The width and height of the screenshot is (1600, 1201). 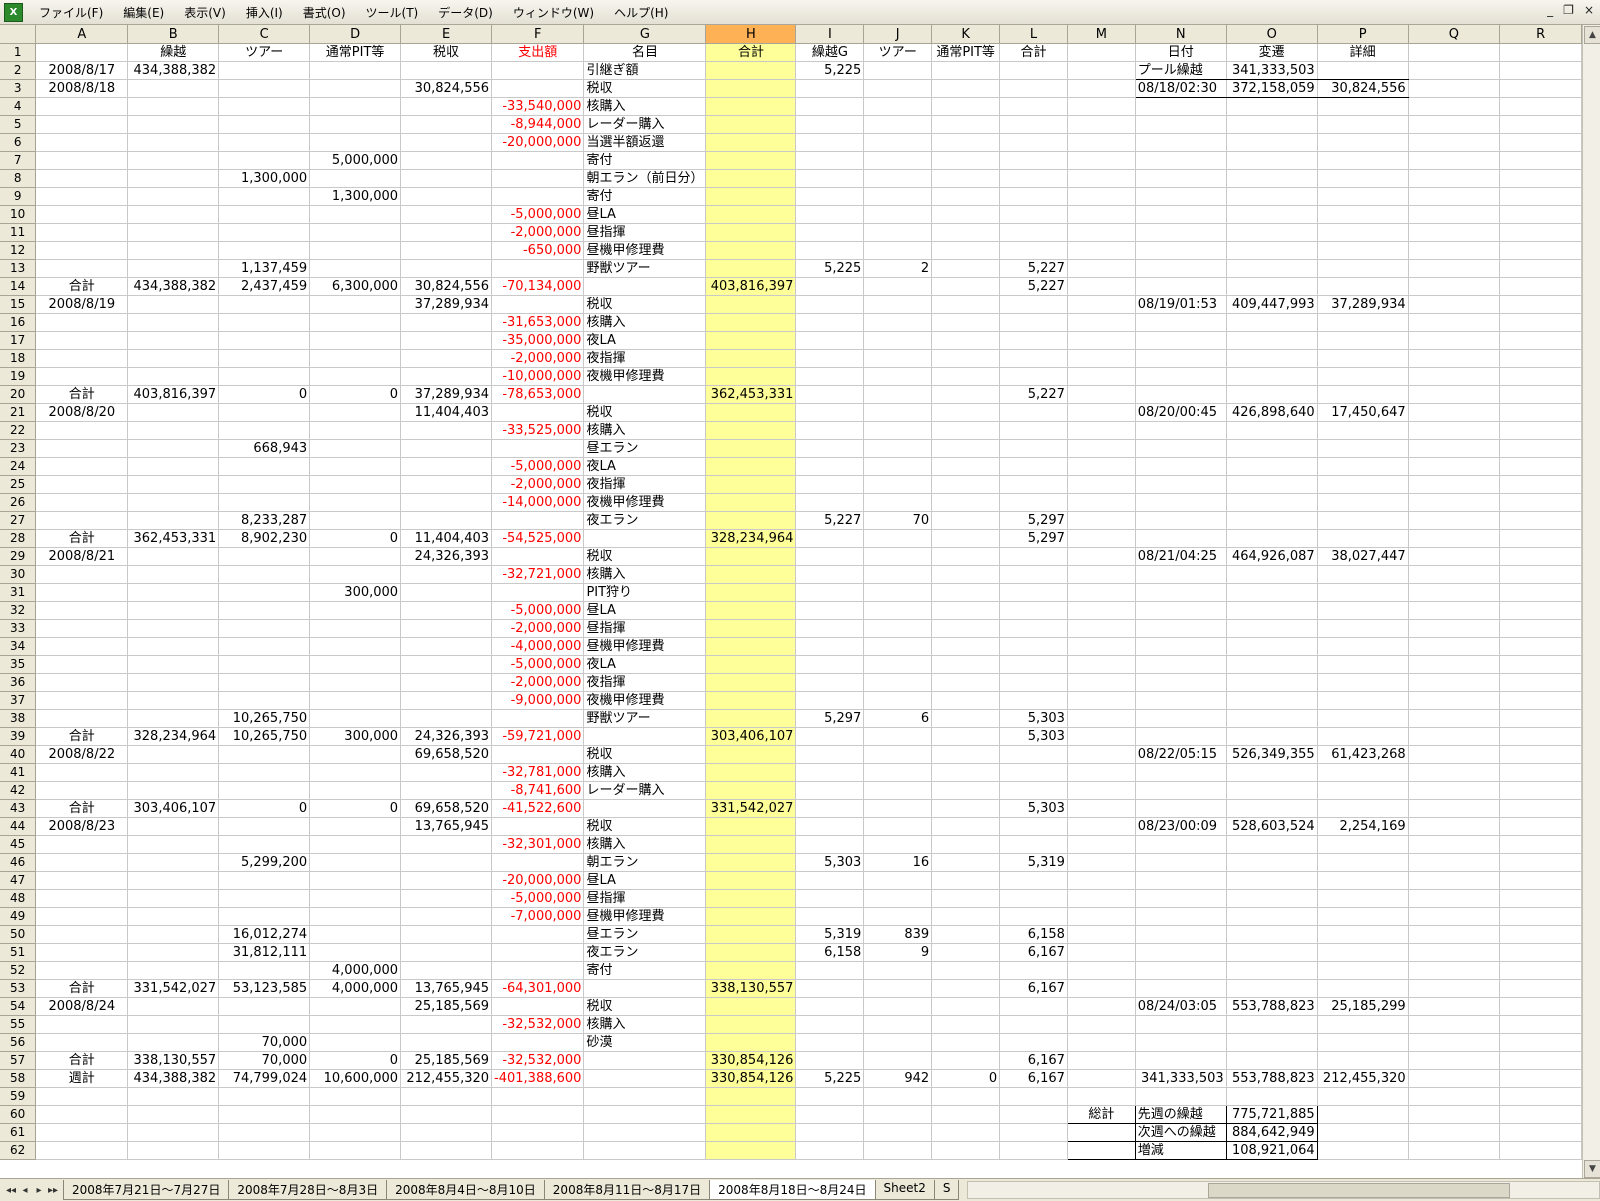 I want to click on cell-O29: 464,926,087, so click(x=1272, y=556).